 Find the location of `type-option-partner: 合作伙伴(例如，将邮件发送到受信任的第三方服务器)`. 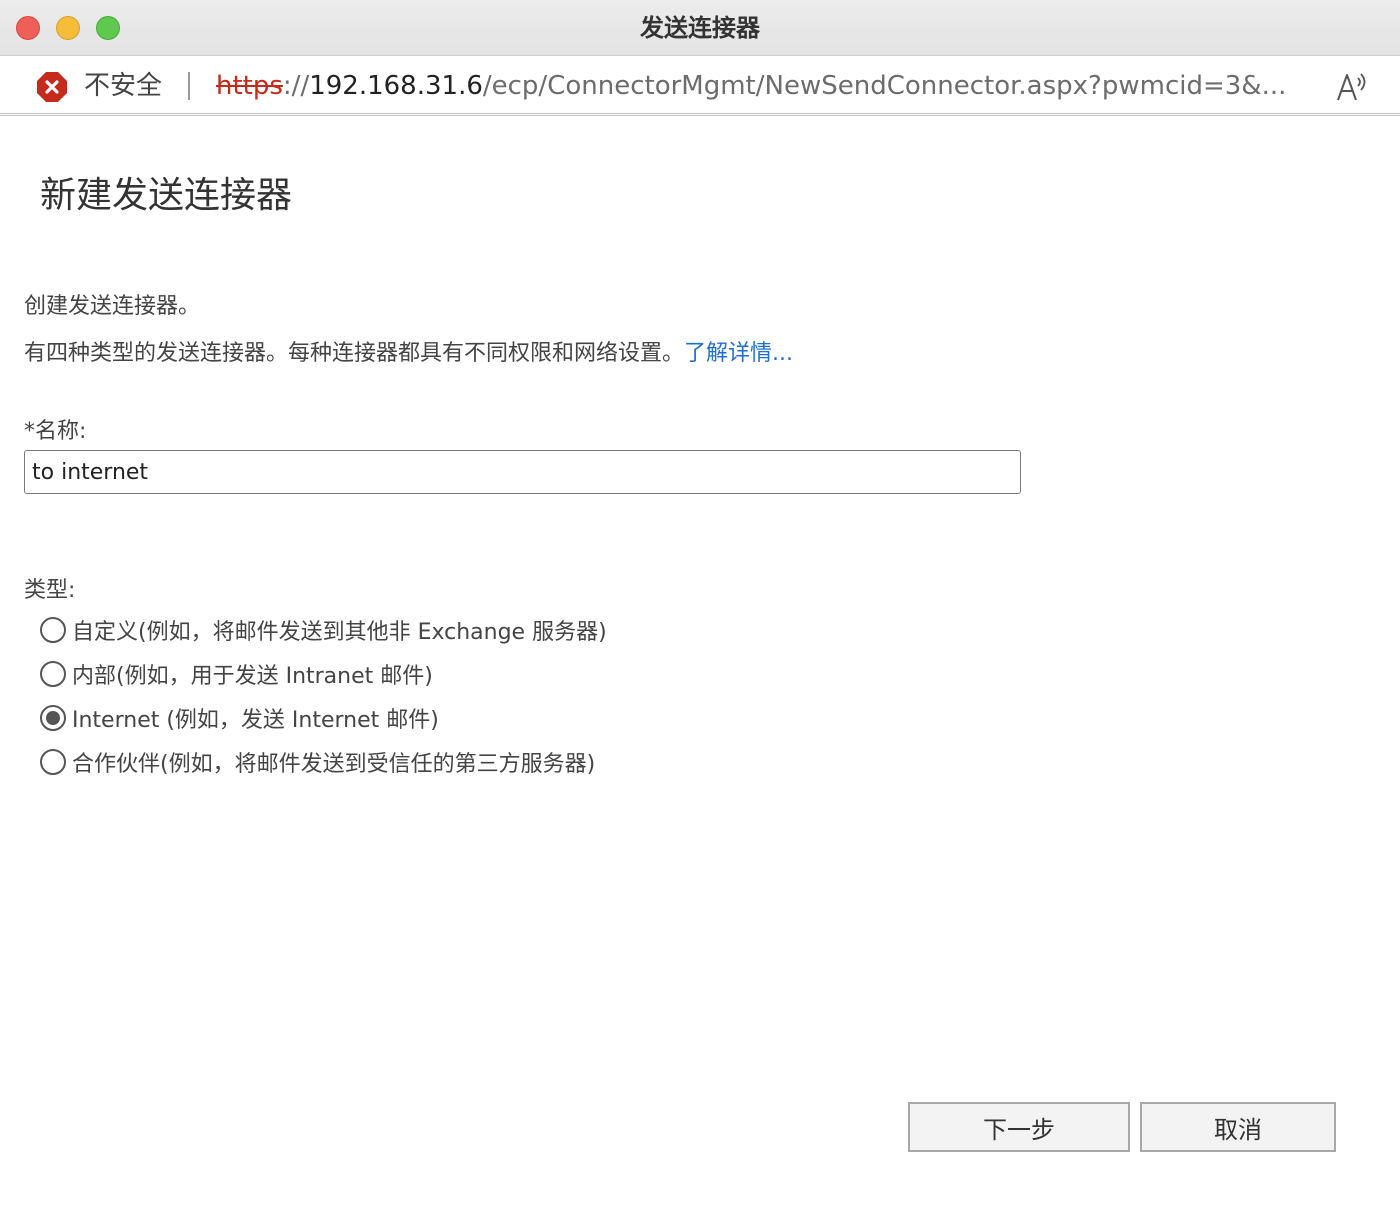

type-option-partner: 合作伙伴(例如，将邮件发送到受信任的第三方服务器) is located at coordinates (317, 762).